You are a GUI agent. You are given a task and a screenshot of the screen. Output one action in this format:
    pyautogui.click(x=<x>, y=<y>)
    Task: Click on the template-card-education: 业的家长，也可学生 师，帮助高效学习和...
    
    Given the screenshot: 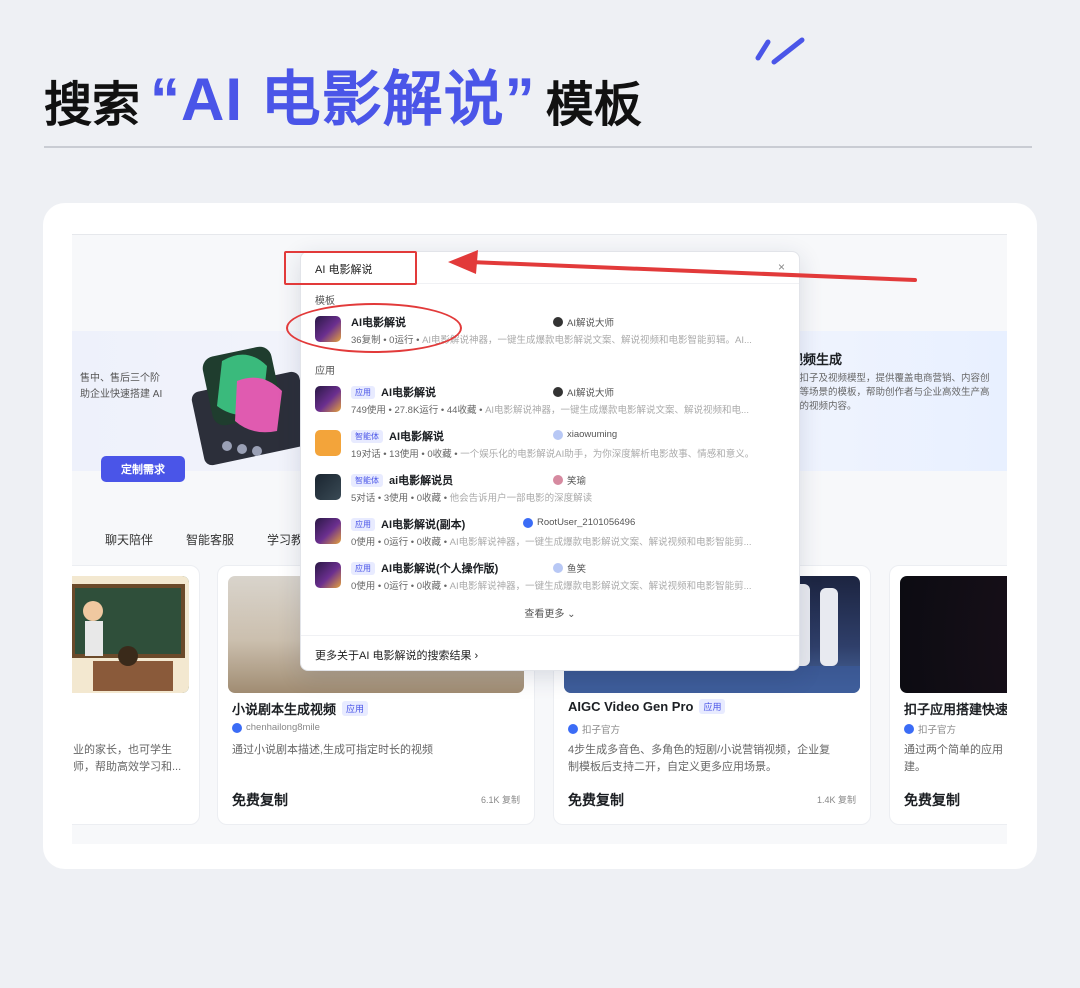 What is the action you would take?
    pyautogui.click(x=136, y=695)
    